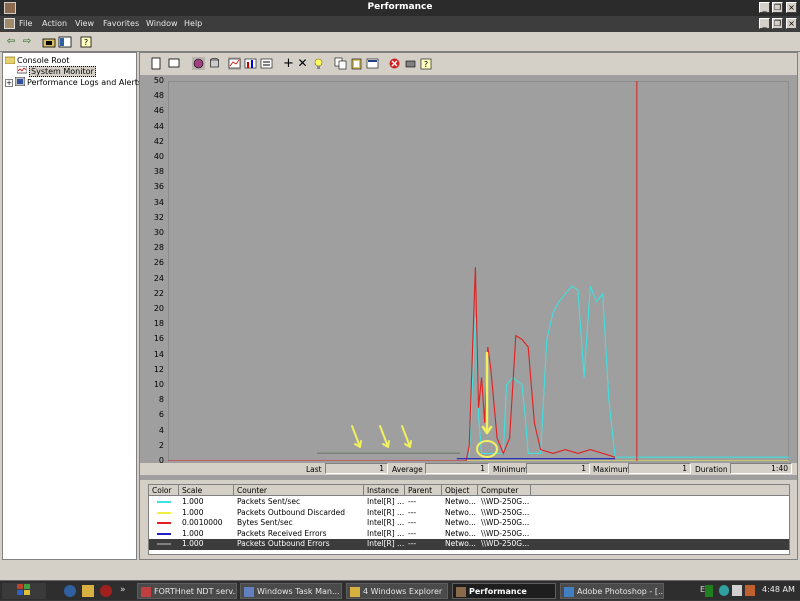 Image resolution: width=800 pixels, height=601 pixels. Describe the element at coordinates (24, 591) in the screenshot. I see `start-button` at that location.